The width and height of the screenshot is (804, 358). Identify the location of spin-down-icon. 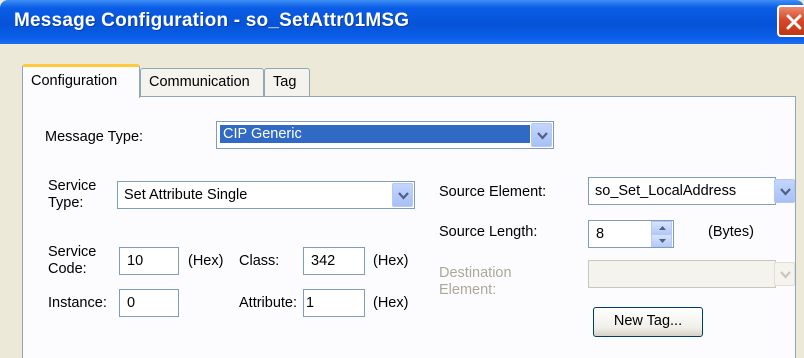
(662, 241).